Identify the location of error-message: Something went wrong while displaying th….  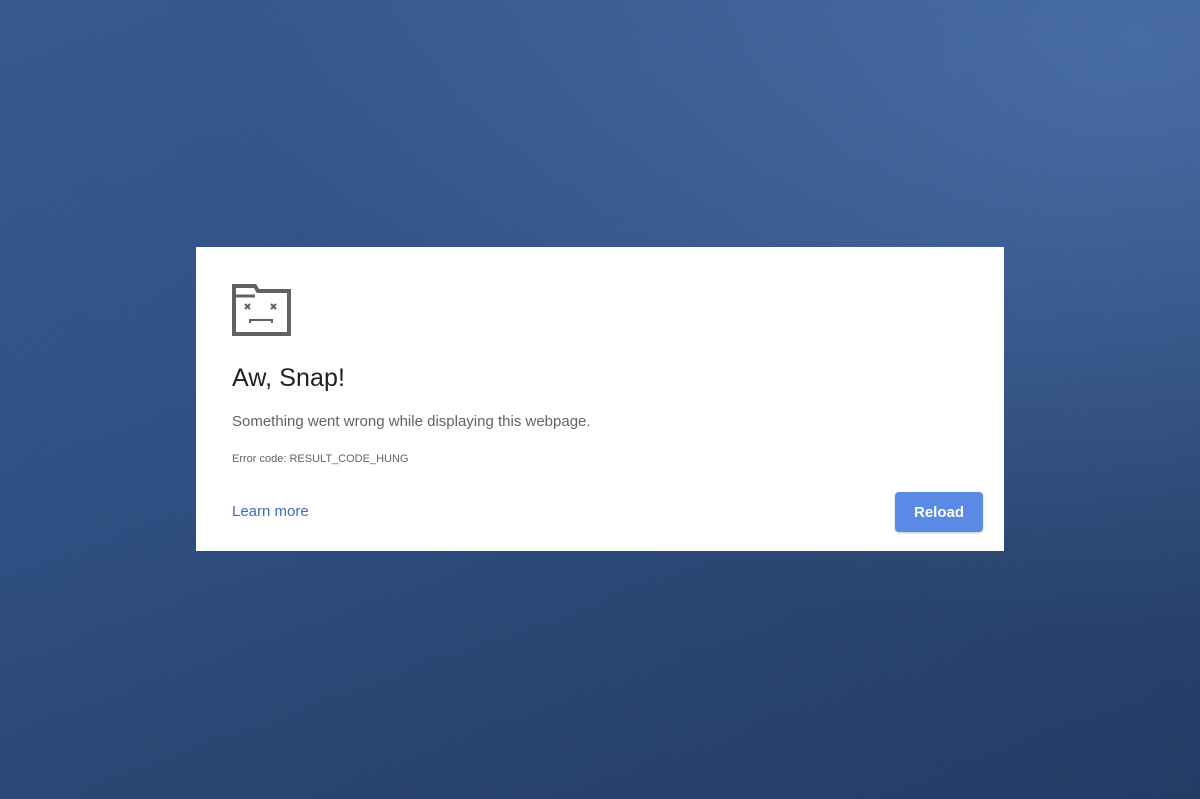
(411, 421).